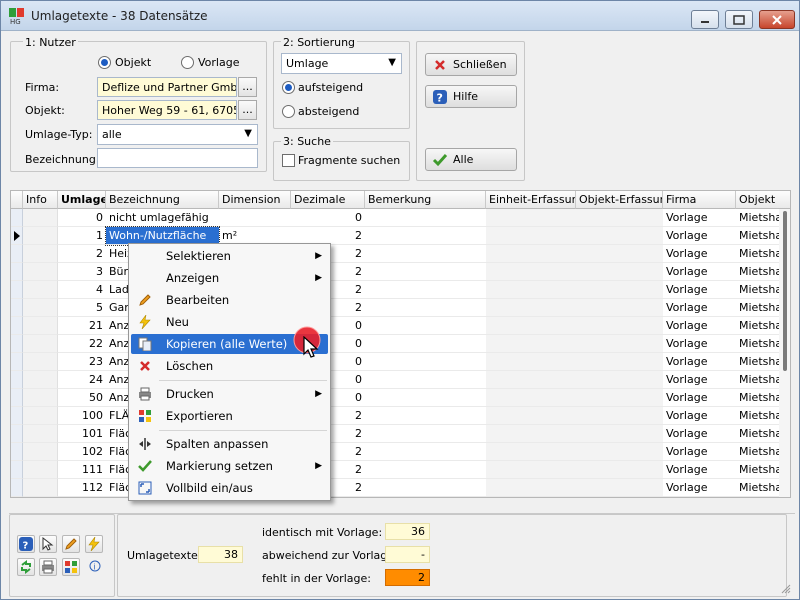  Describe the element at coordinates (229, 444) in the screenshot. I see `menu-item-spalten-anpassen: Spalten anpassen` at that location.